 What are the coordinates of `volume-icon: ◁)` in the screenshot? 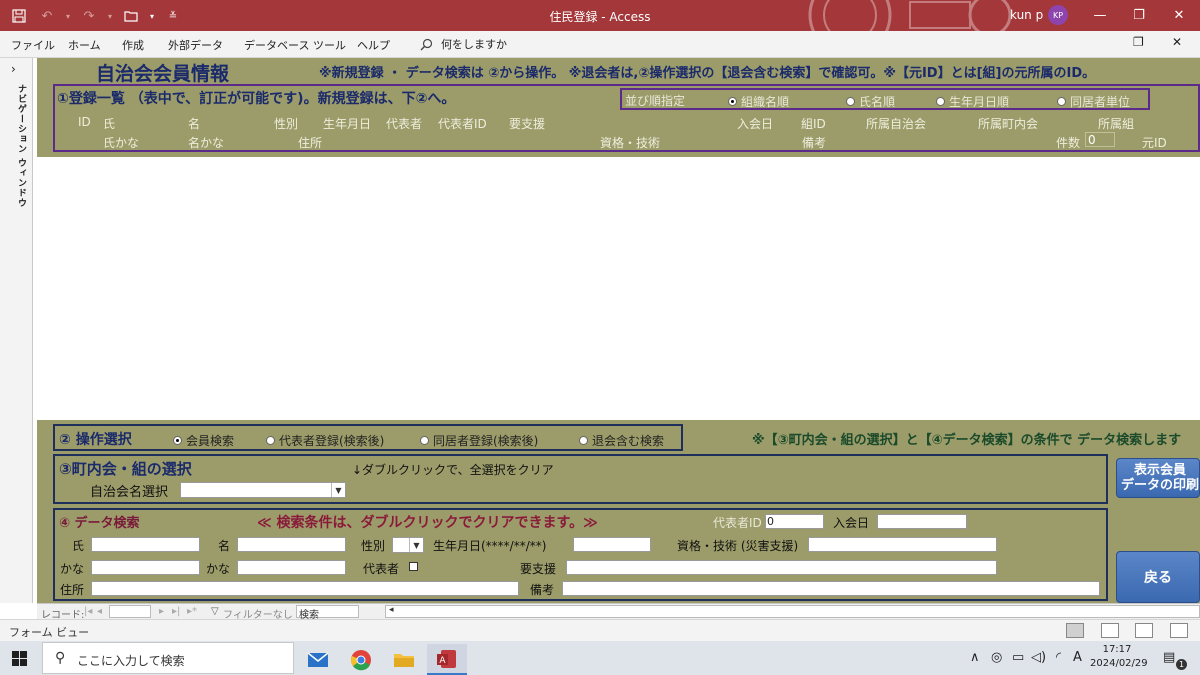 It's located at (1038, 657).